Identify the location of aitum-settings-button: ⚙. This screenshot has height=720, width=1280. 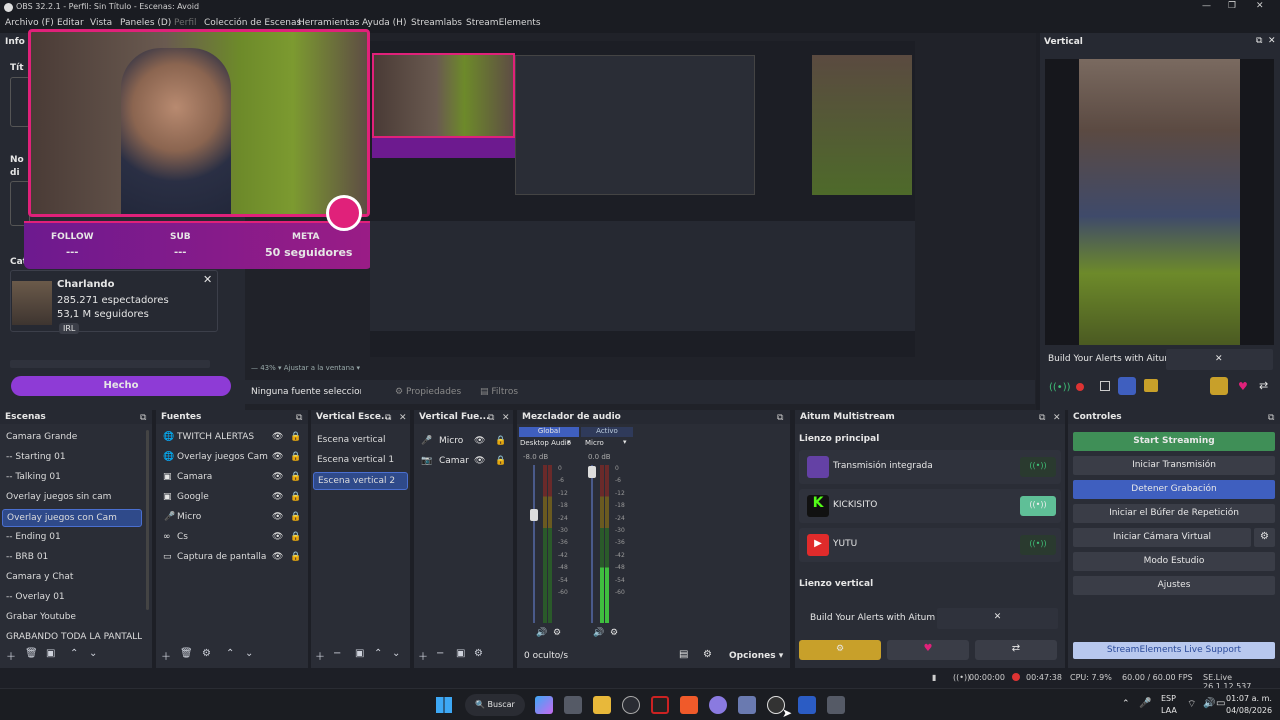
(840, 650).